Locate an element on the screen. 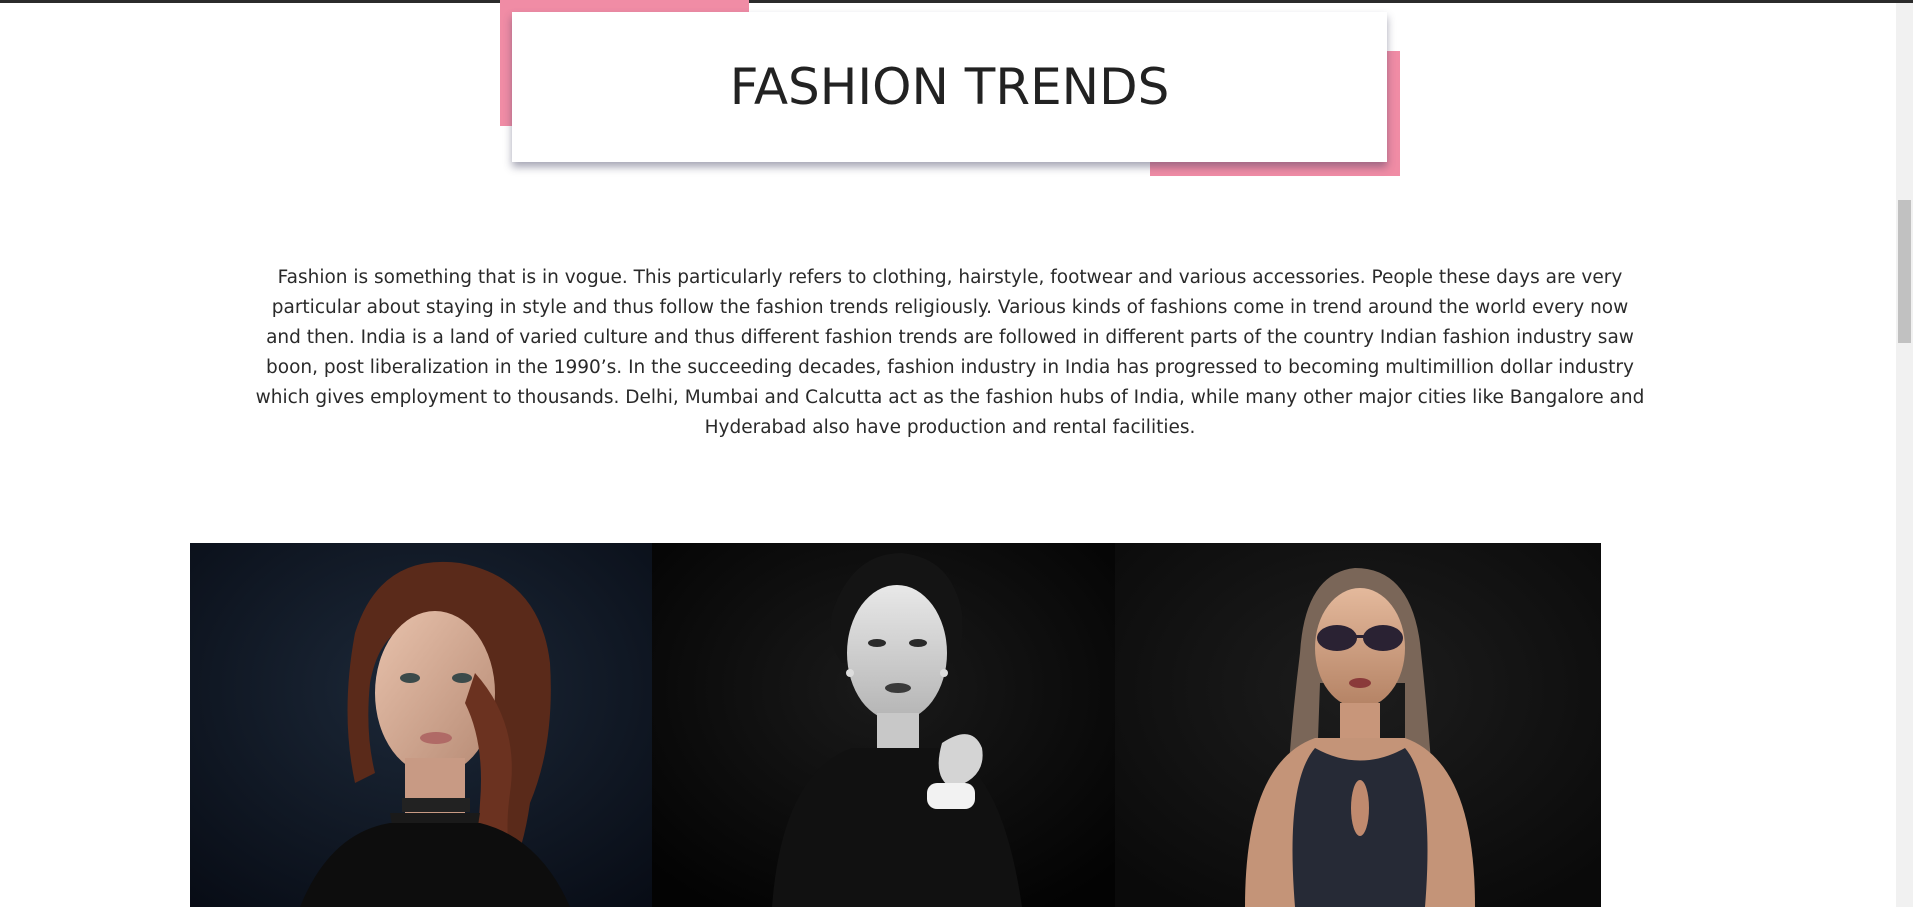 Image resolution: width=1913 pixels, height=907 pixels. vertical-scrollbar is located at coordinates (1904, 455).